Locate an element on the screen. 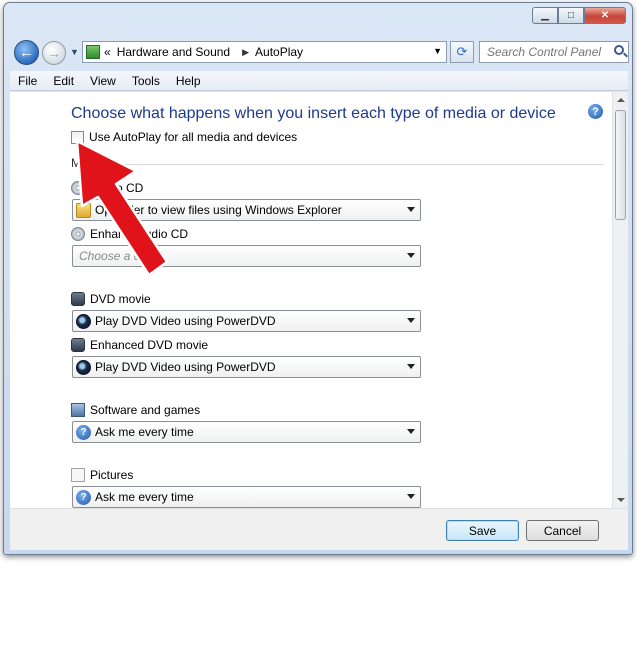  forward-button: → is located at coordinates (54, 53).